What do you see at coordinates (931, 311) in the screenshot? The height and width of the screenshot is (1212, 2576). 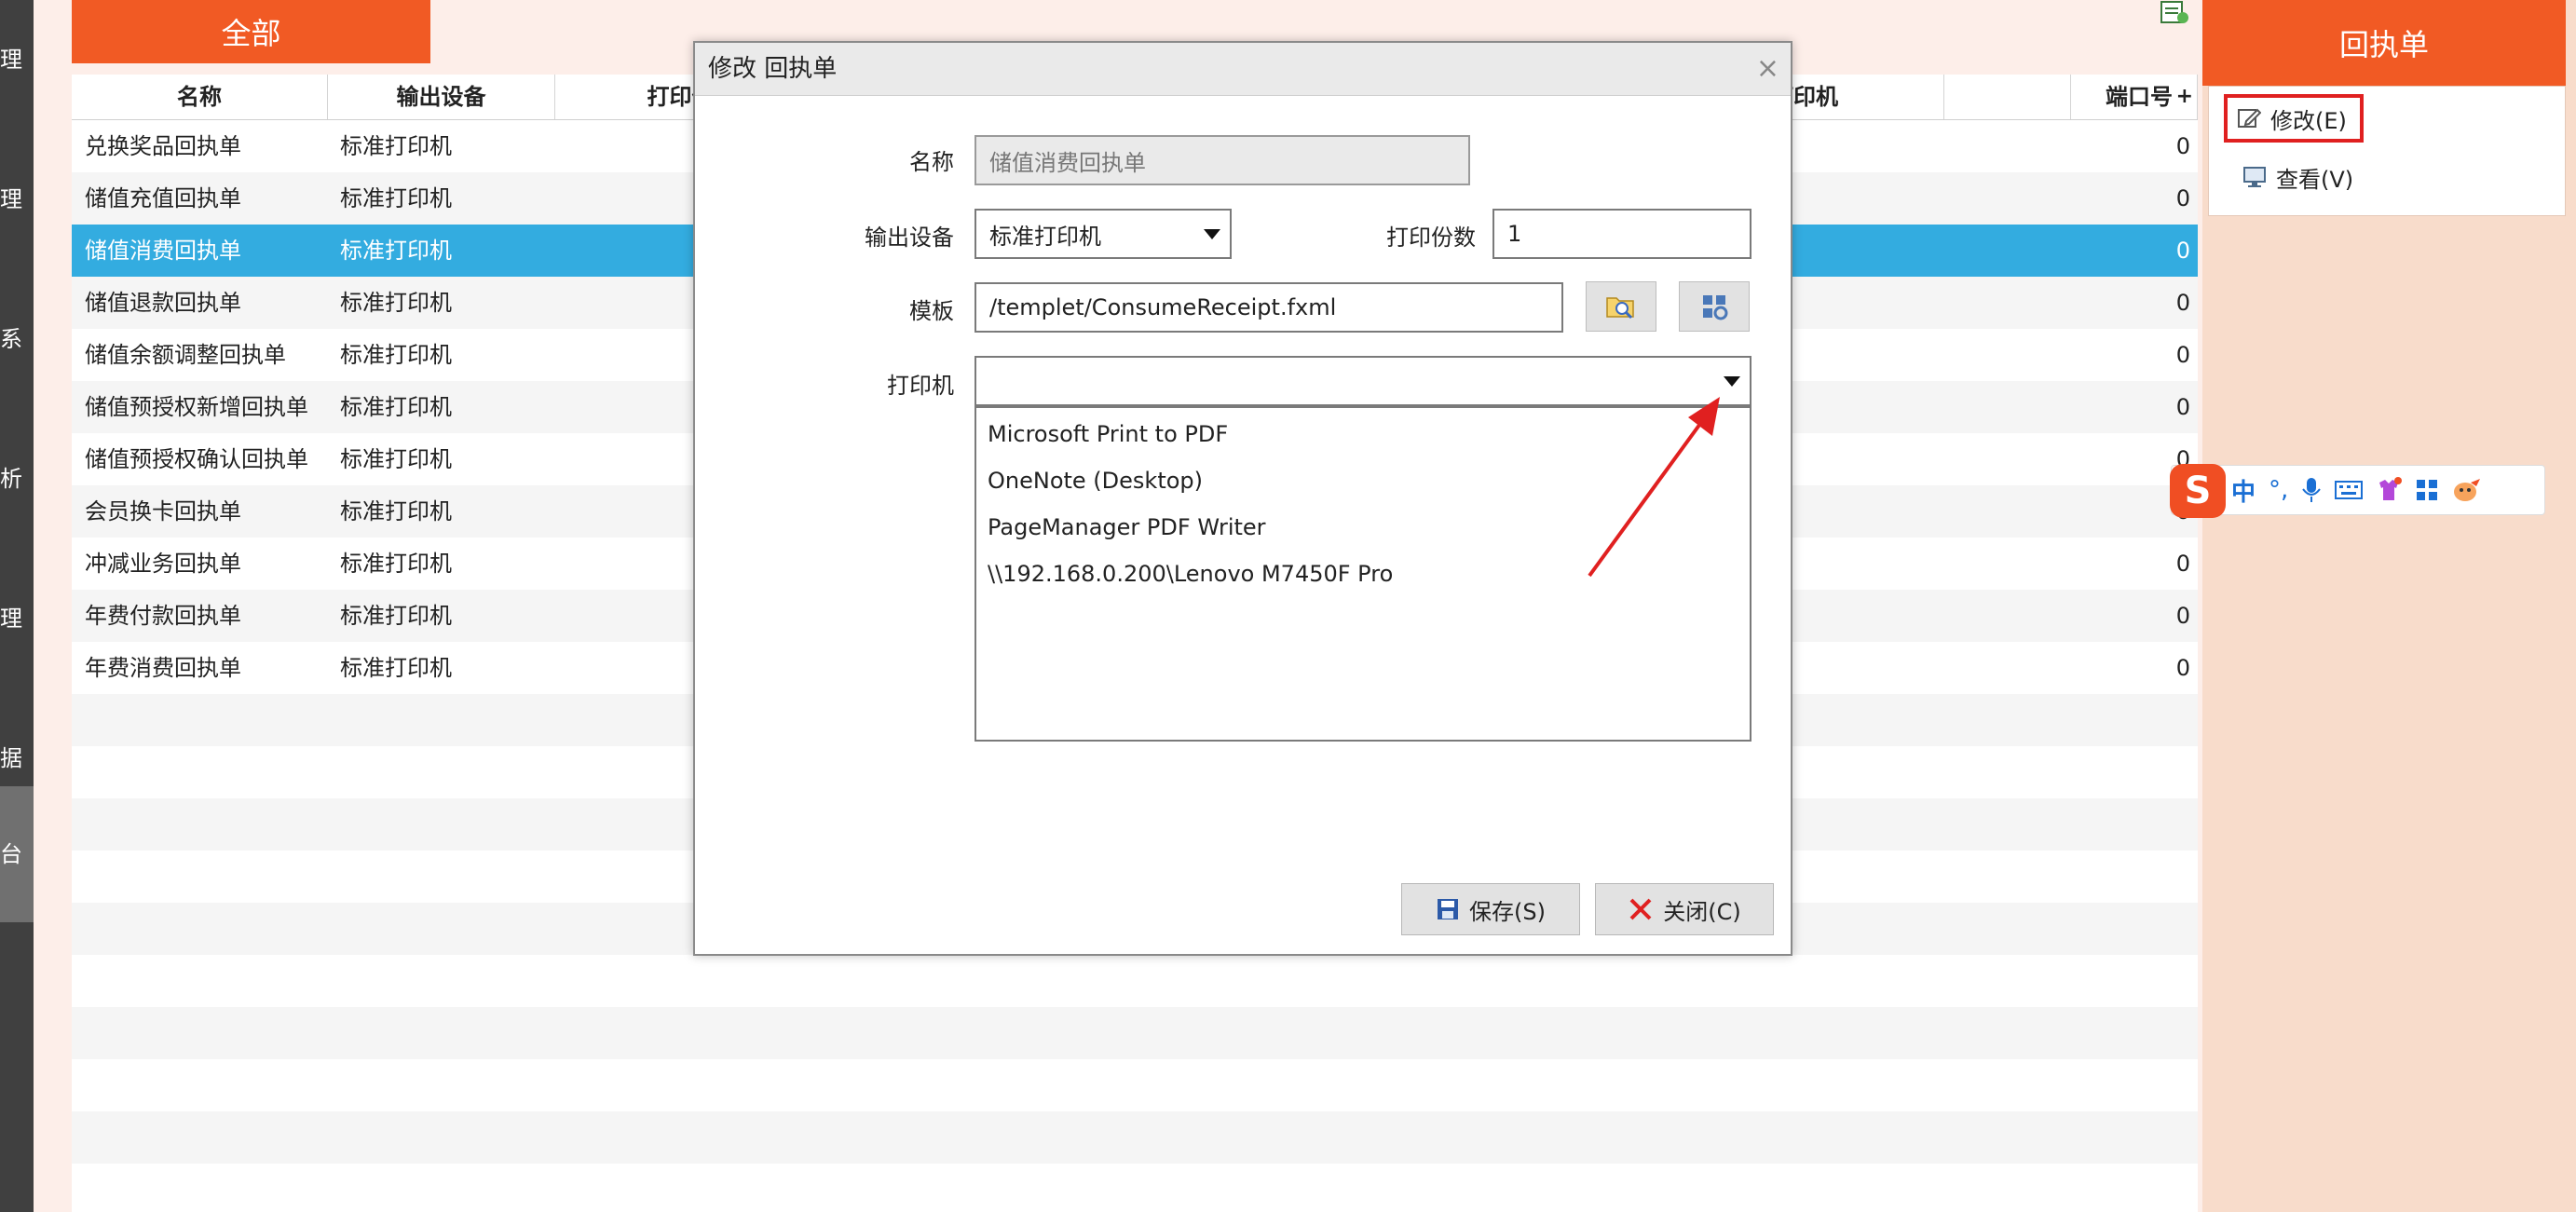 I see `template-label: 模板` at bounding box center [931, 311].